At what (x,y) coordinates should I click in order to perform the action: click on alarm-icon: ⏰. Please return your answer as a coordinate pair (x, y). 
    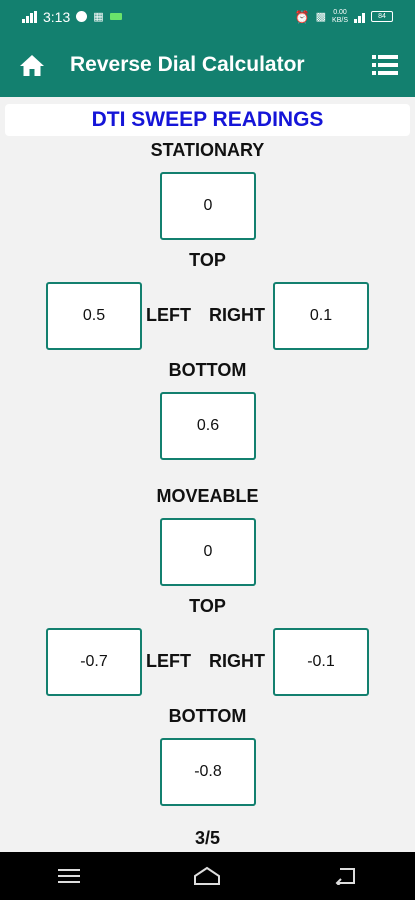
    Looking at the image, I should click on (302, 16).